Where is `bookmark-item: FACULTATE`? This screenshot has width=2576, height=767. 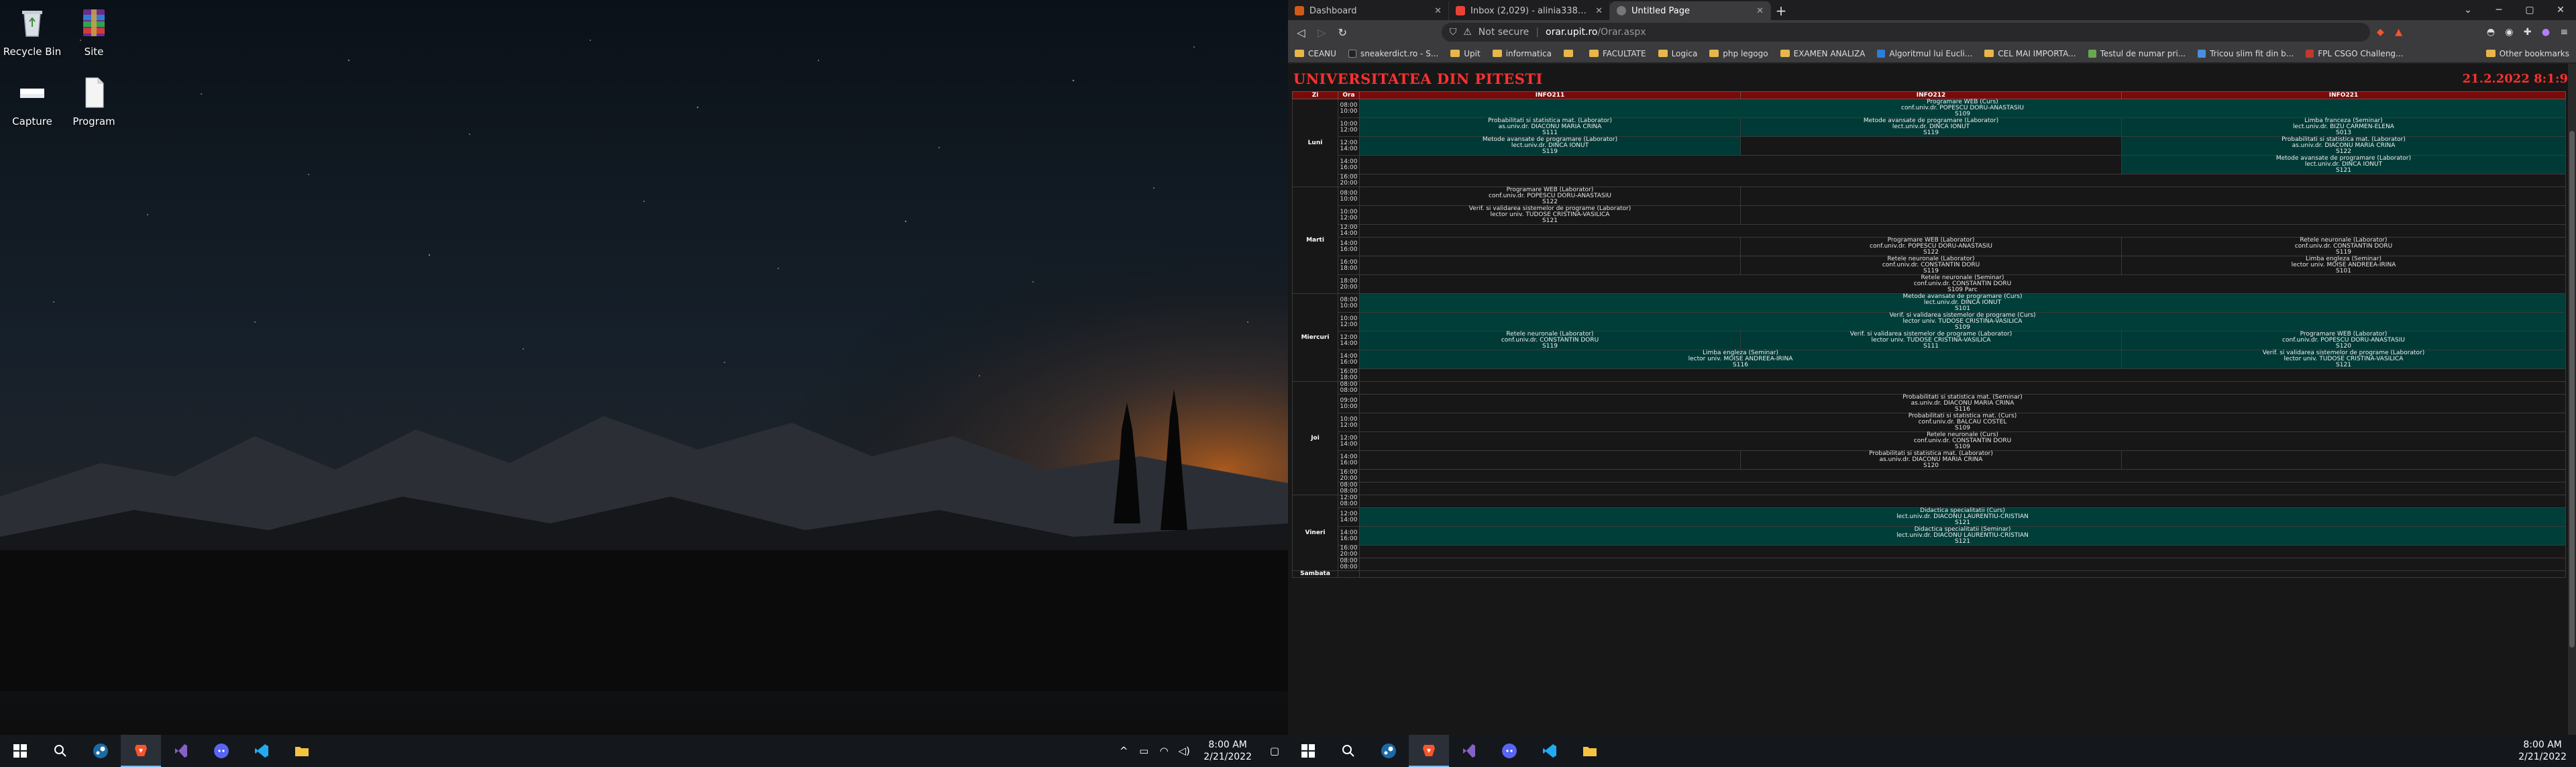
bookmark-item: FACULTATE is located at coordinates (1617, 53).